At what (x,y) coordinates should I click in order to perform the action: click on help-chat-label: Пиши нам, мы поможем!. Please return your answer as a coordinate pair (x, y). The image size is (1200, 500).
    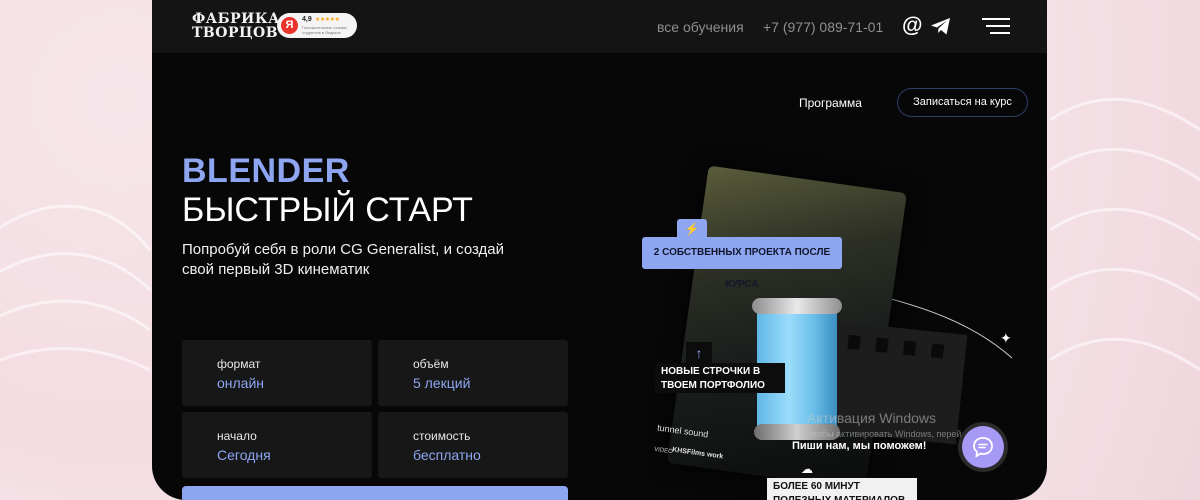
    Looking at the image, I should click on (859, 446).